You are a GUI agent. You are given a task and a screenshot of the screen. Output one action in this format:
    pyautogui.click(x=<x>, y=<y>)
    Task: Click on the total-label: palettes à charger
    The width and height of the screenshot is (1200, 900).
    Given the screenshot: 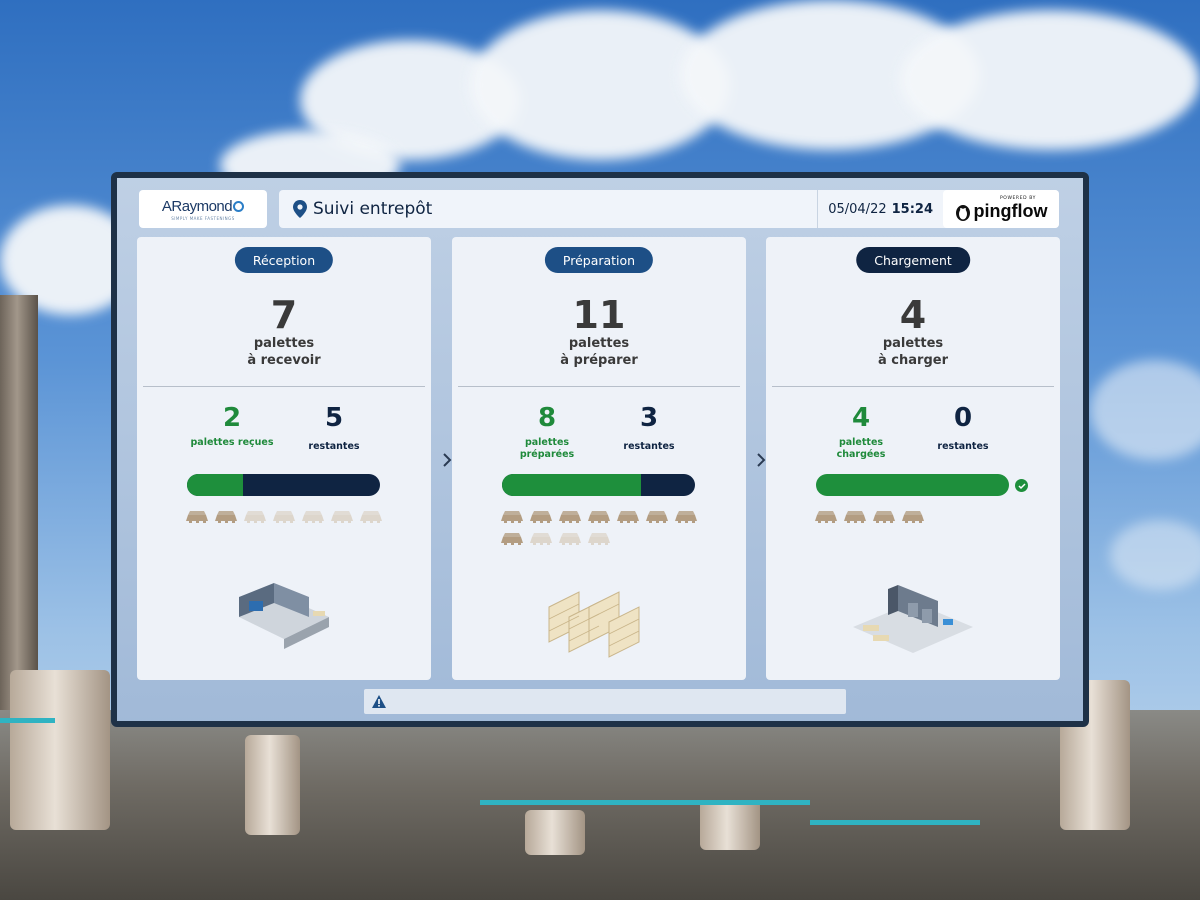 What is the action you would take?
    pyautogui.click(x=913, y=352)
    